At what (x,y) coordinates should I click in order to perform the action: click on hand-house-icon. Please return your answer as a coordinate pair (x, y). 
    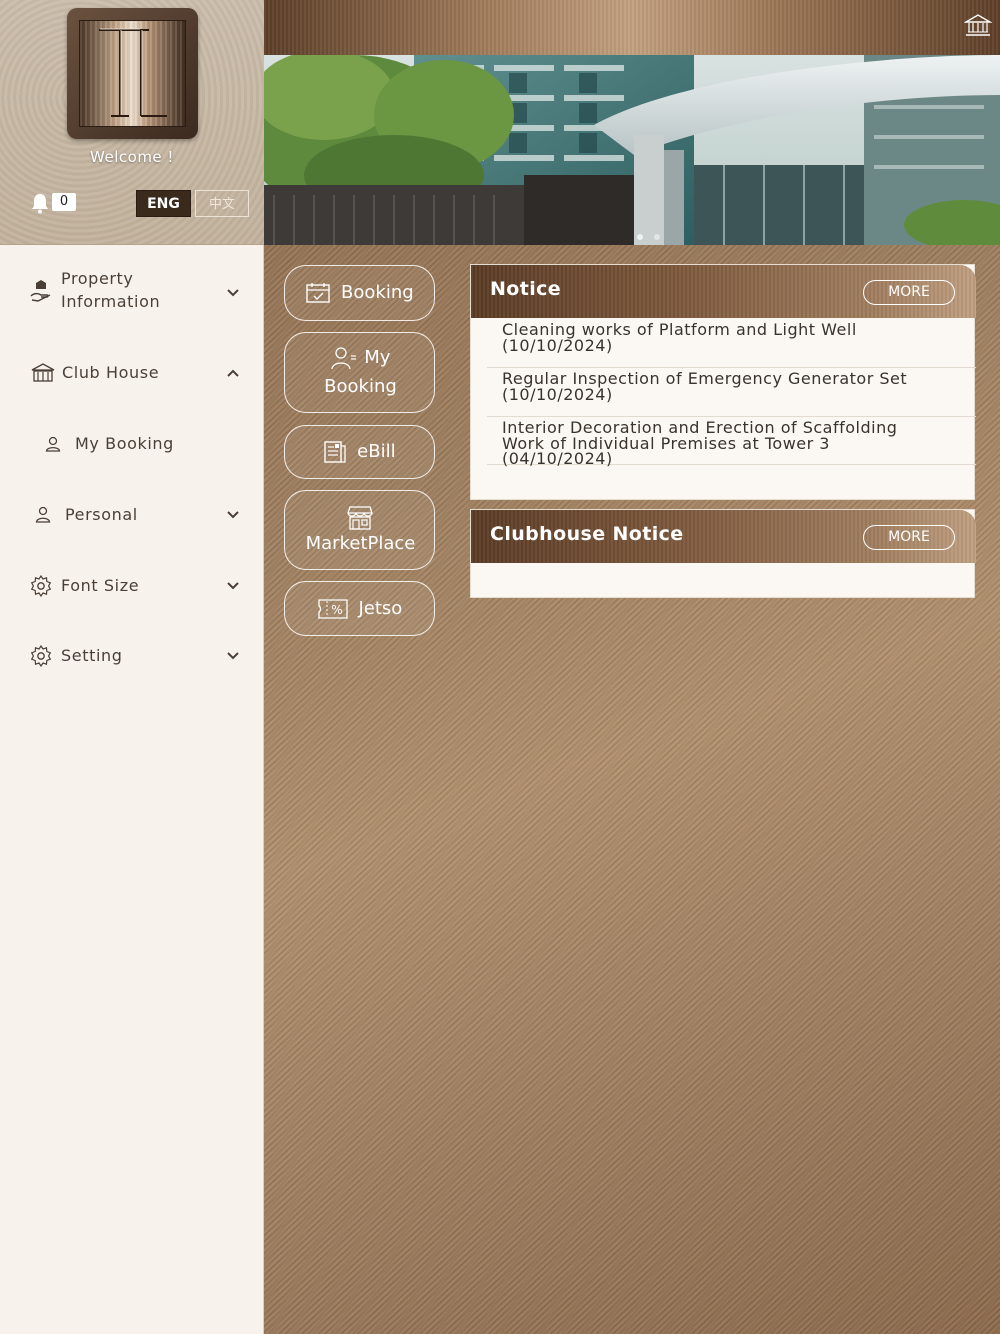
    Looking at the image, I should click on (40, 291).